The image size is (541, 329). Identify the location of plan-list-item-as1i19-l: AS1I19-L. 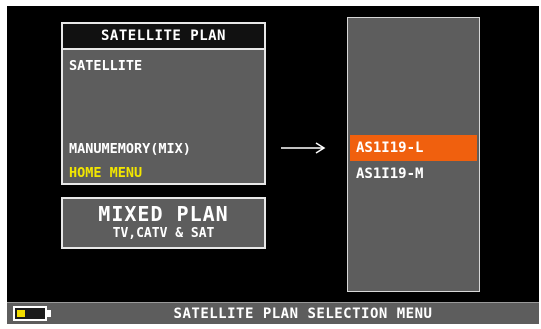
(413, 148).